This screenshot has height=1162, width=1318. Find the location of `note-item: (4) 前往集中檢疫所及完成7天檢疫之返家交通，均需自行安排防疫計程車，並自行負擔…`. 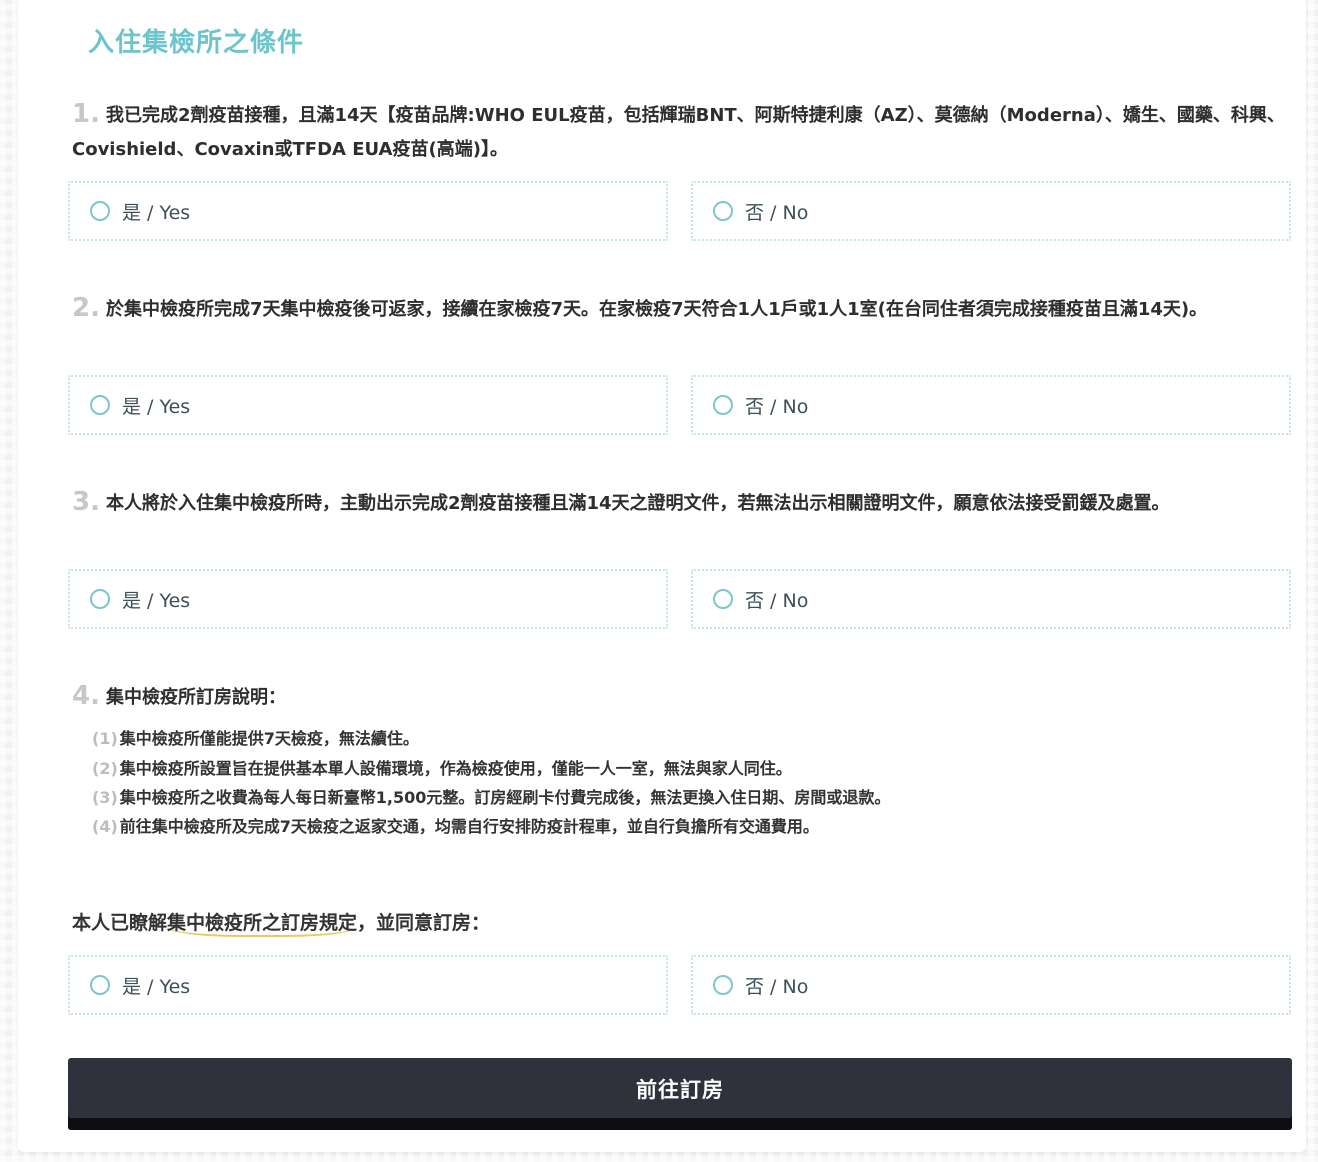

note-item: (4) 前往集中檢疫所及完成7天檢疫之返家交通，均需自行安排防疫計程車，並自行負擔… is located at coordinates (532, 827).